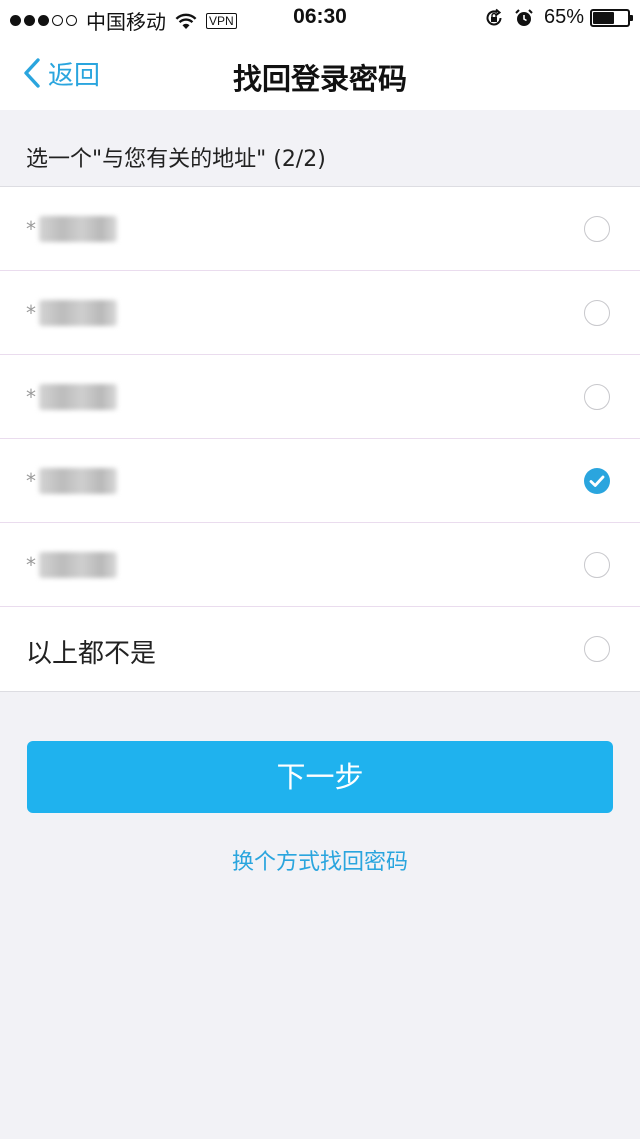 This screenshot has height=1139, width=640. I want to click on navigation-bar: 返回 找回登录密码, so click(320, 73).